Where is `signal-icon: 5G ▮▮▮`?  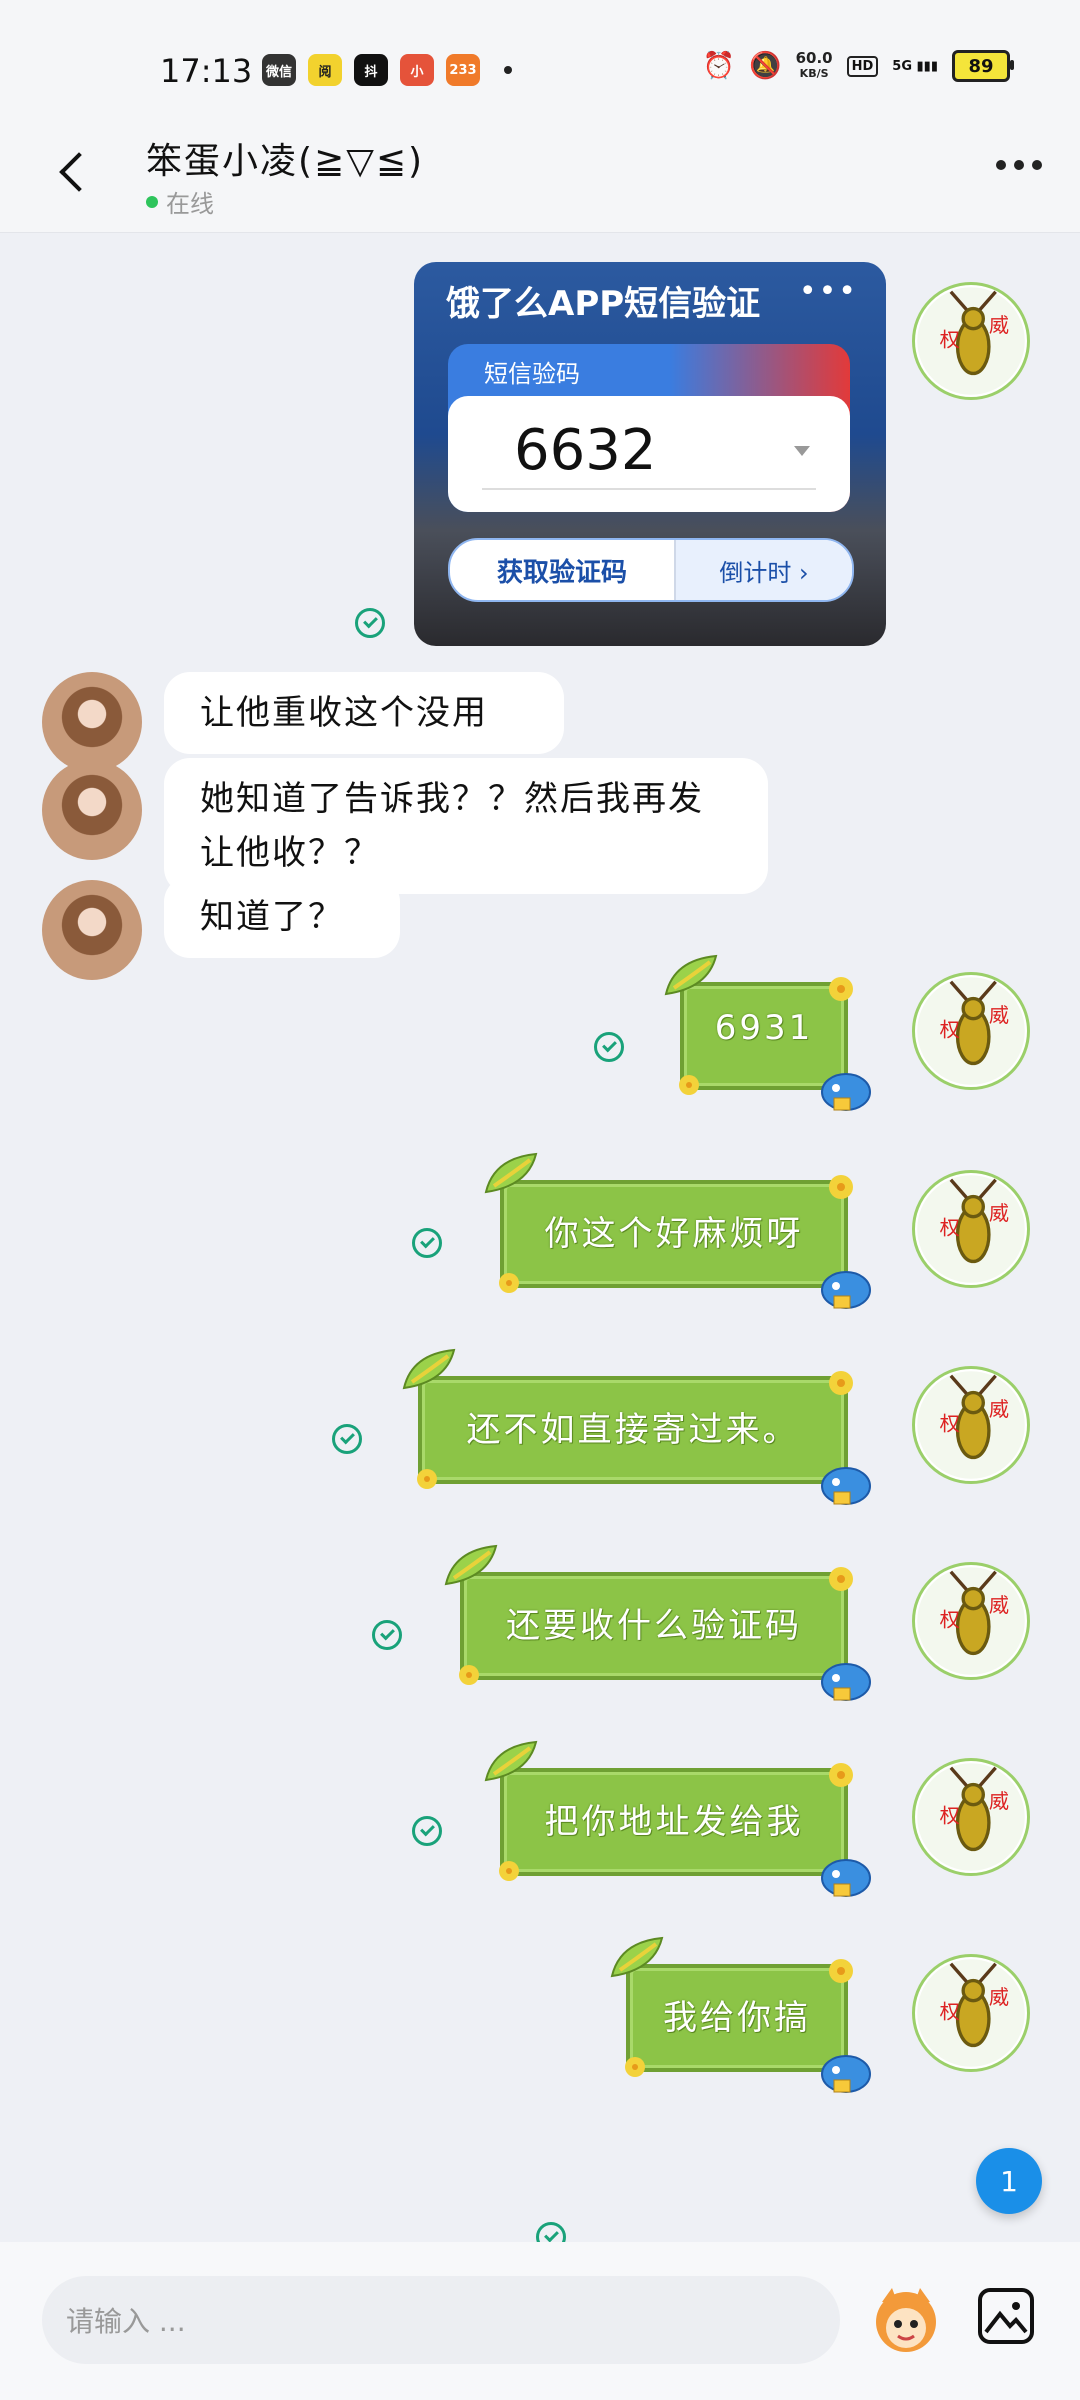
signal-icon: 5G ▮▮▮ is located at coordinates (915, 66).